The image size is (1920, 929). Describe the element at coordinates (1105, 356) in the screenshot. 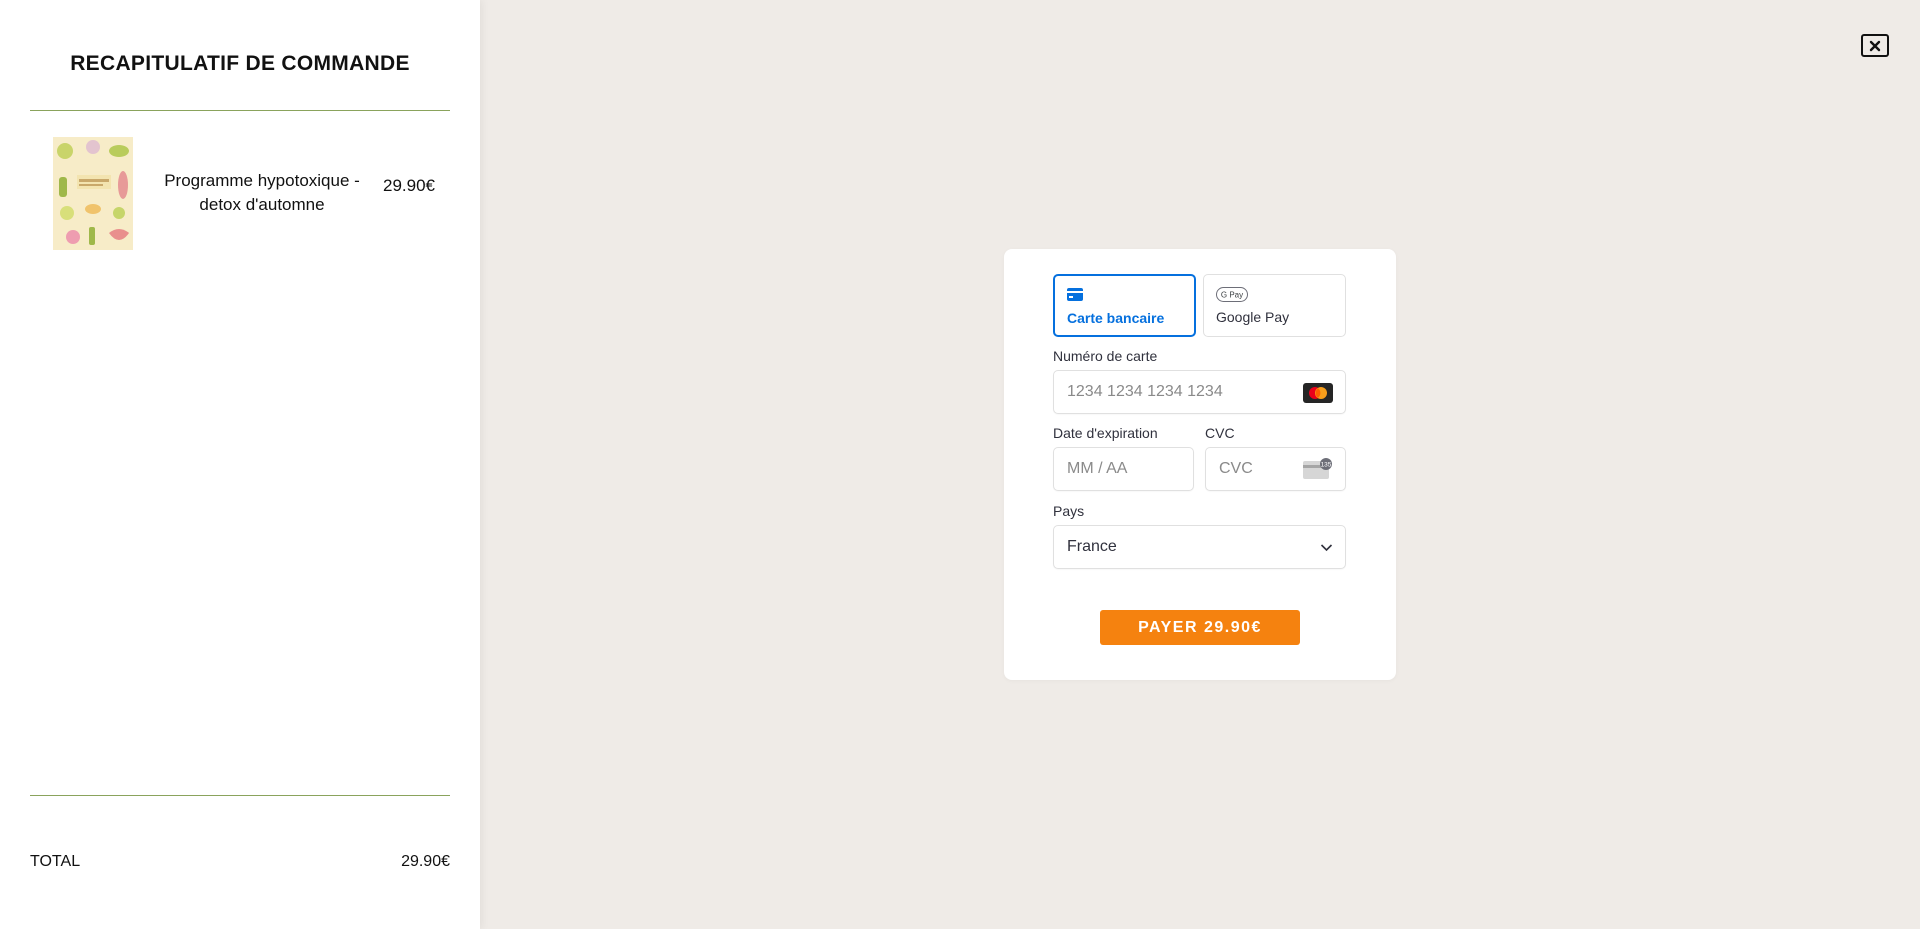

I see `card-number-label: Numéro de carte` at that location.